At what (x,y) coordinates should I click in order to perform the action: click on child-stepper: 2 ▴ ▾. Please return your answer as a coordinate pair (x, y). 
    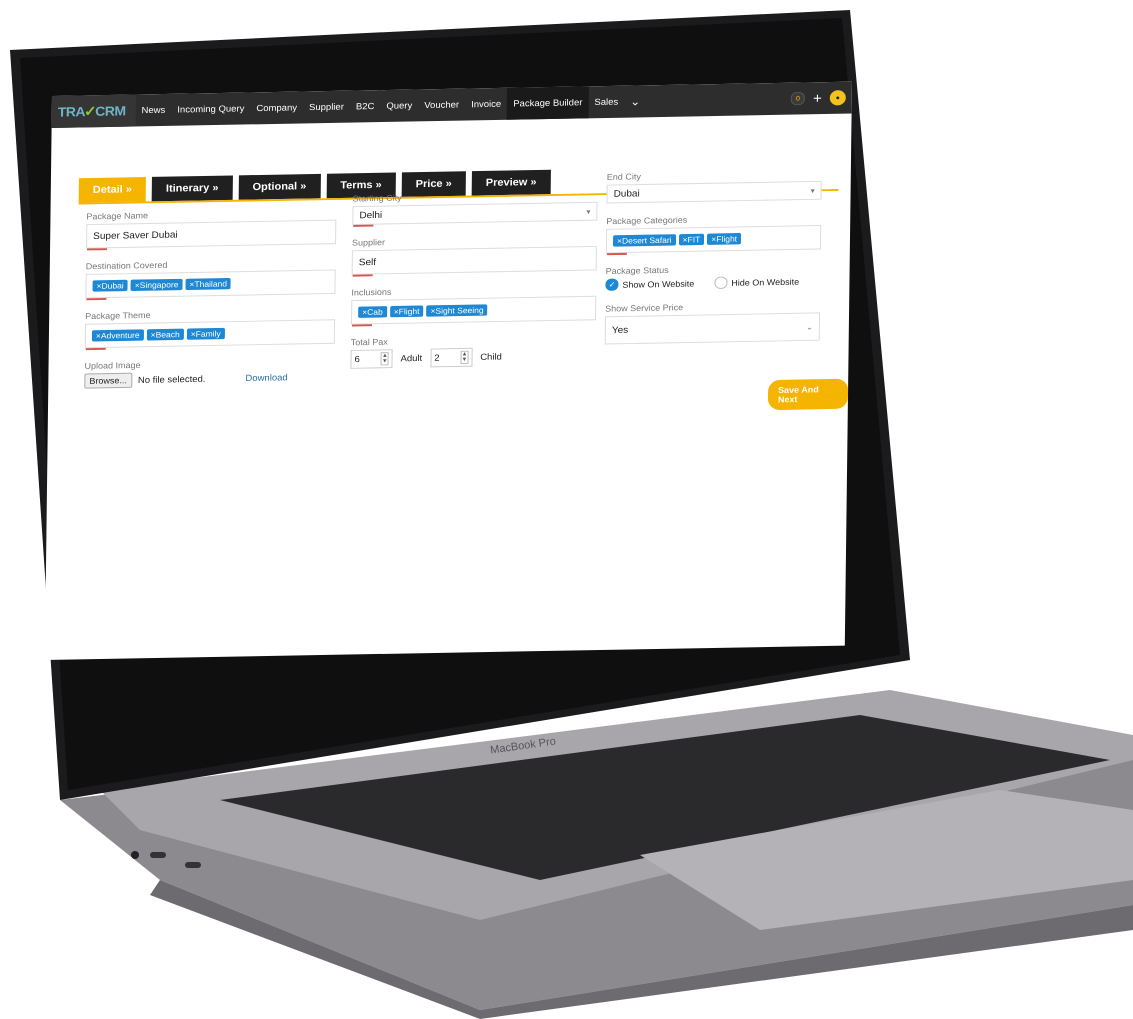
    Looking at the image, I should click on (451, 357).